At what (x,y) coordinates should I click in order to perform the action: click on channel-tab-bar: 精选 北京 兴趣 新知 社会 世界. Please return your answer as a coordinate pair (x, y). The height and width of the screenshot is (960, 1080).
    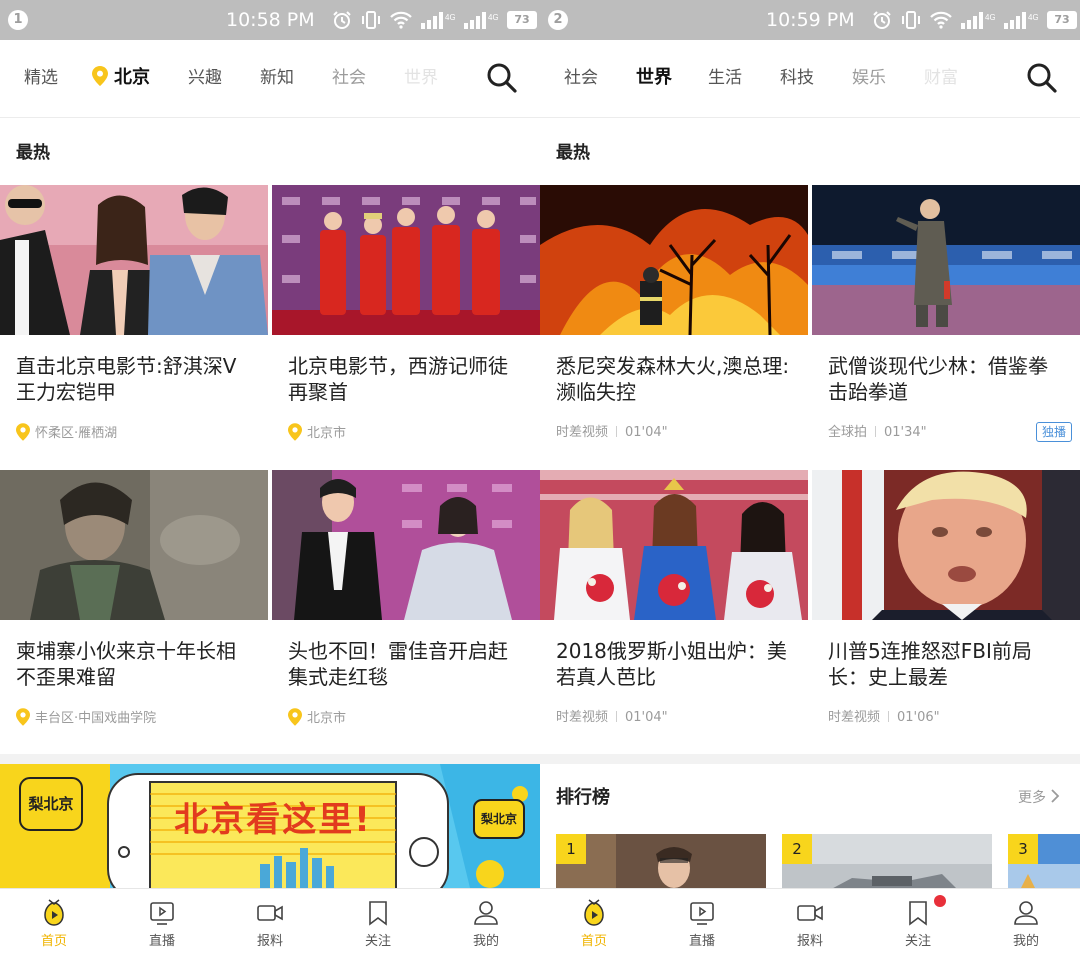
    Looking at the image, I should click on (270, 79).